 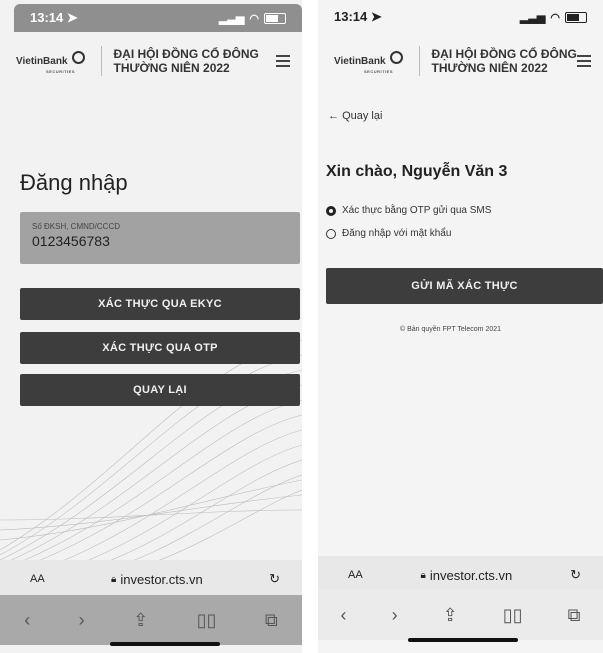 I want to click on id-field-label: Số ĐKSH, CMND/CCCD, so click(x=76, y=226).